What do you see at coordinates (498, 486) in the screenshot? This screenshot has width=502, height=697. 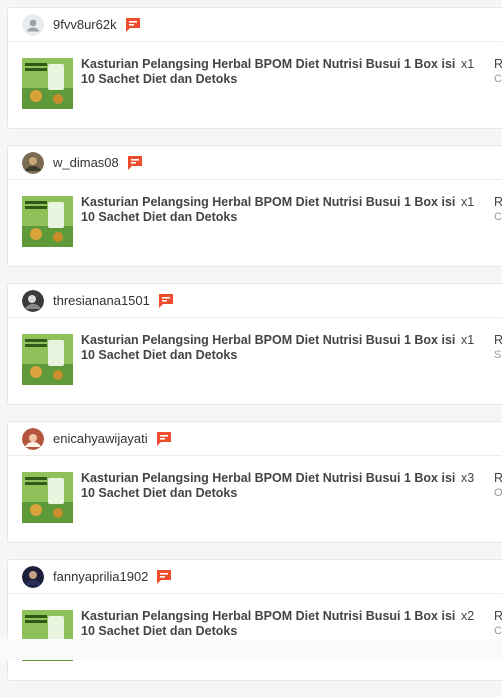 I see `order-extra-column: R O` at bounding box center [498, 486].